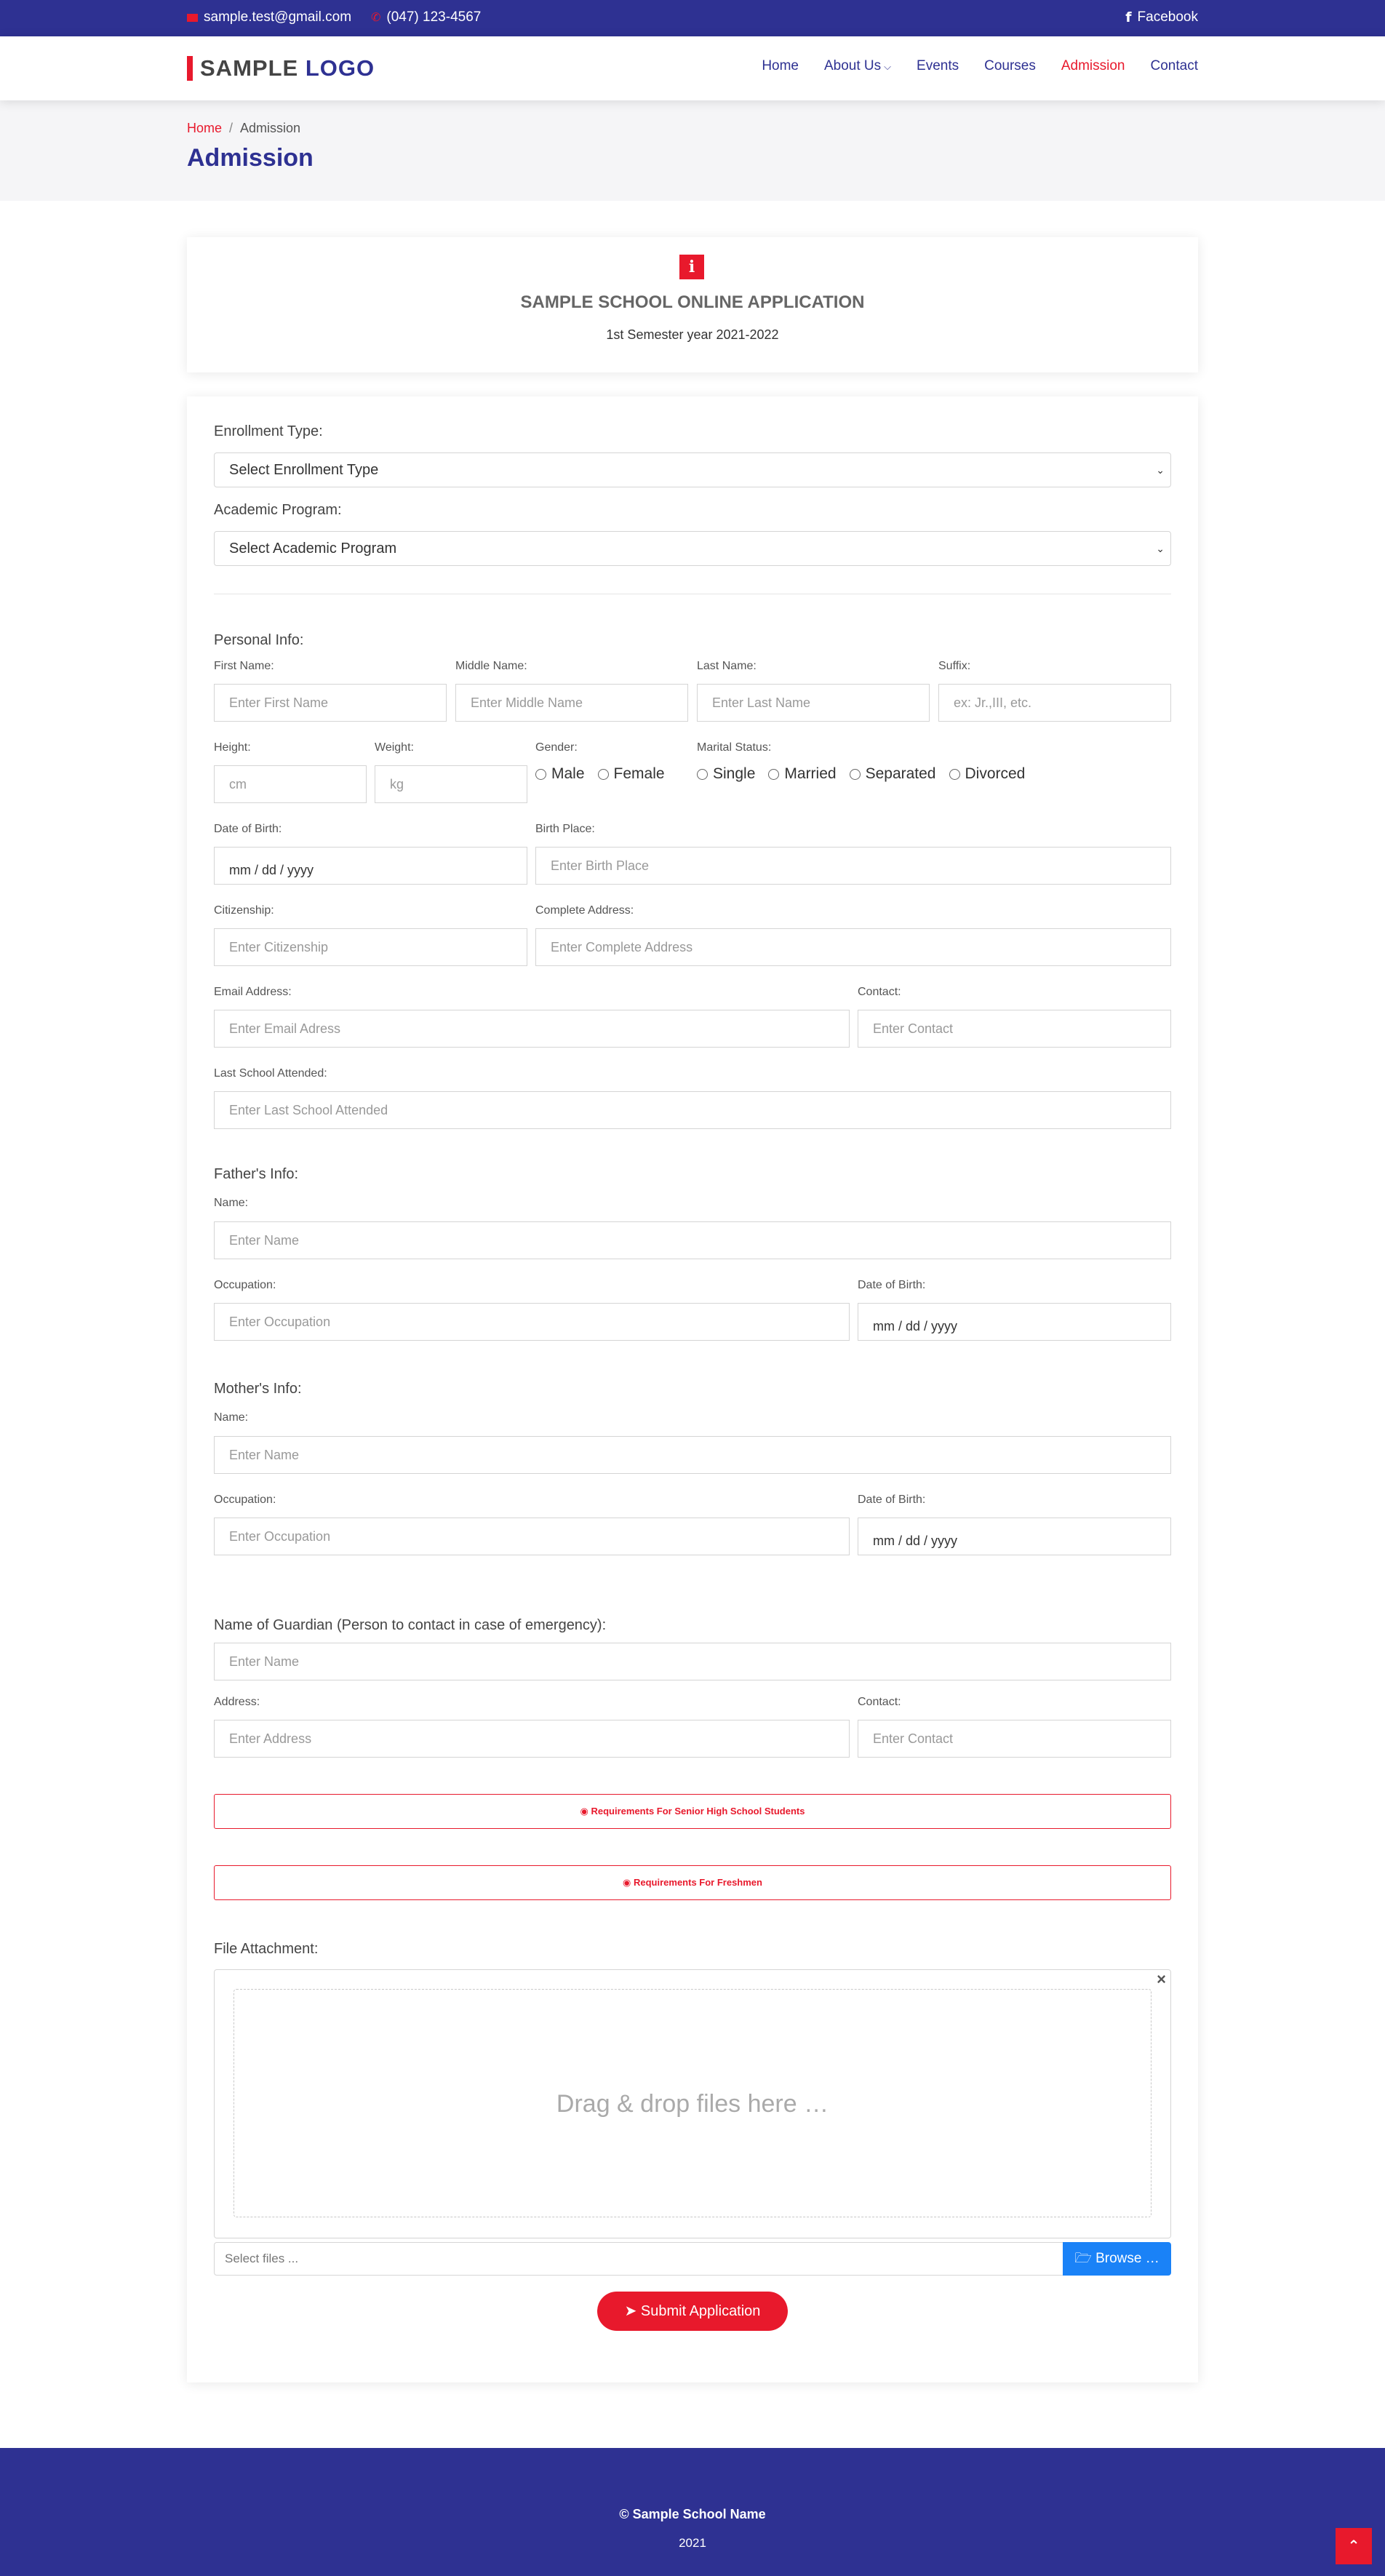 The height and width of the screenshot is (2576, 1385). I want to click on chevron-down-icon: ⌄, so click(1160, 548).